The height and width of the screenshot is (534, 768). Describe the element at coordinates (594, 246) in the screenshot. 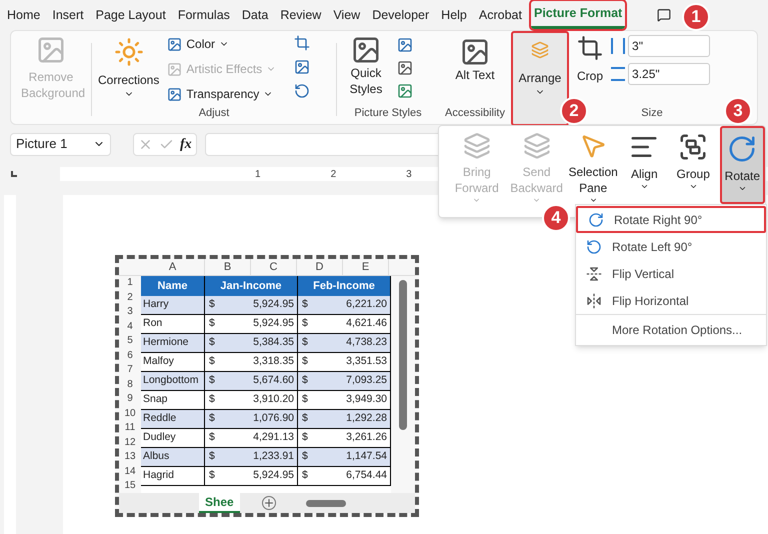

I see `rotate-left-icon` at that location.